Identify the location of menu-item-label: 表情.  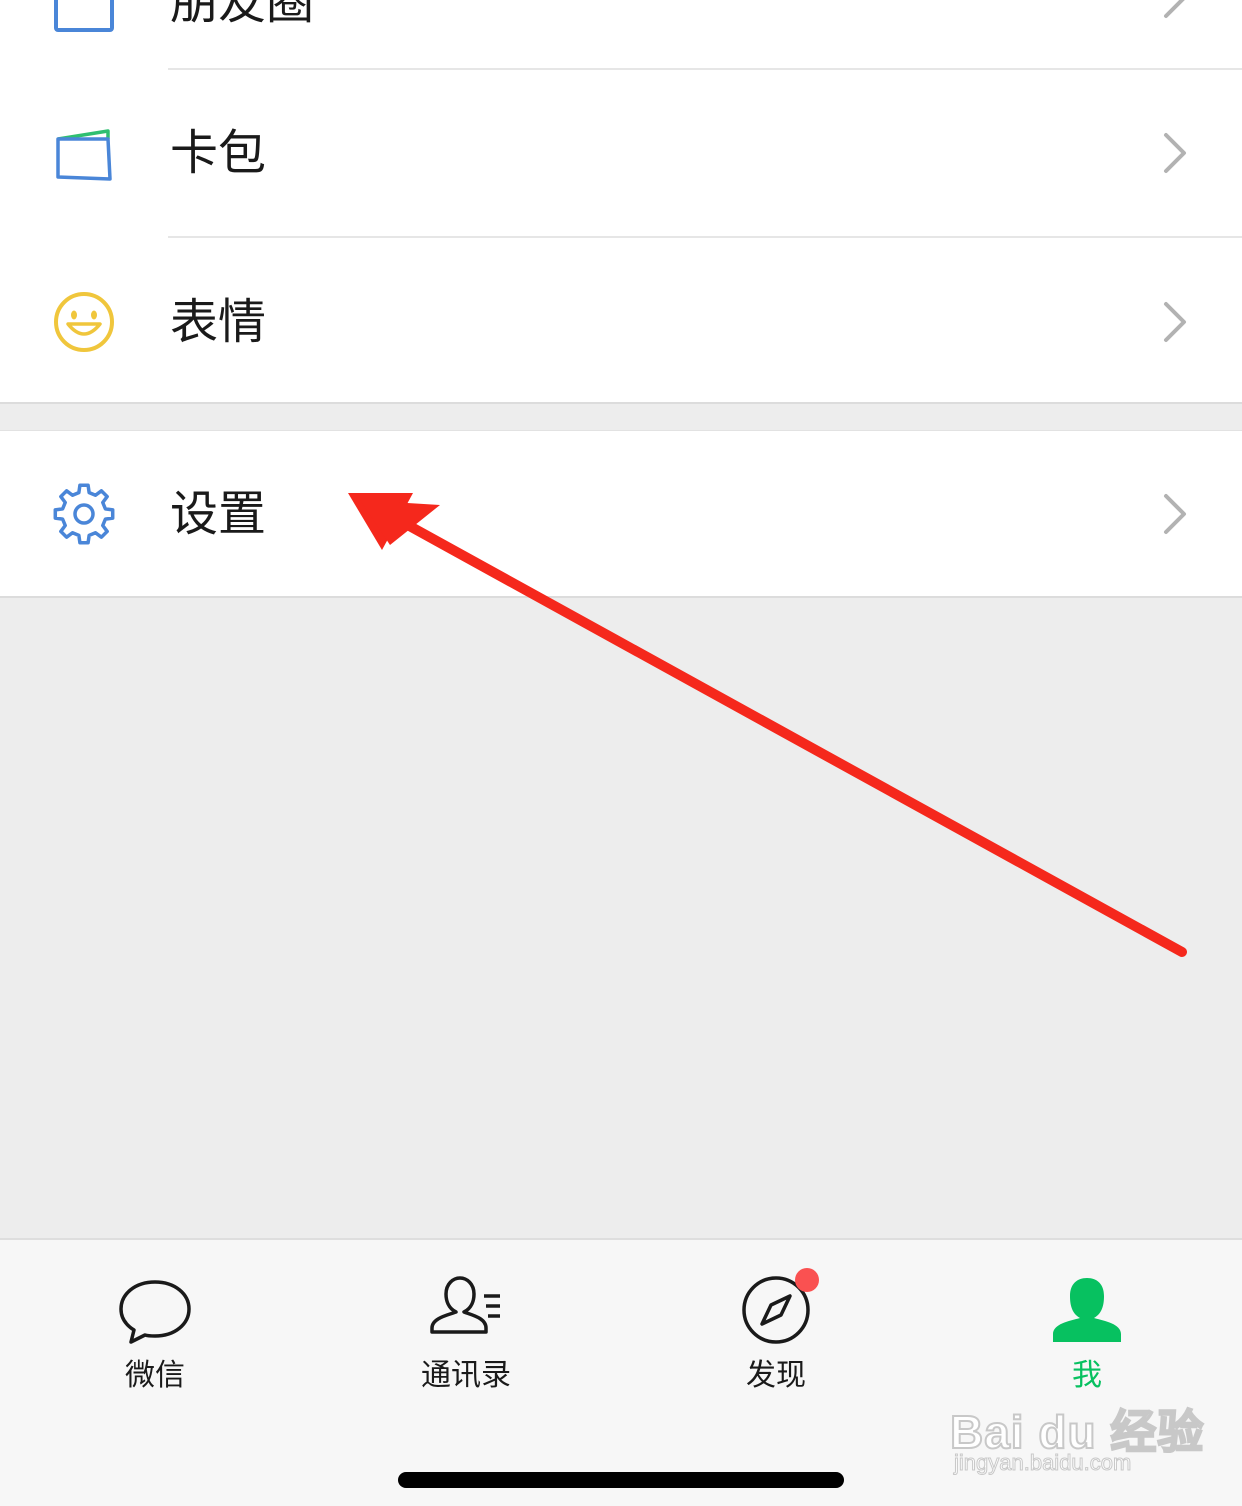
(218, 322).